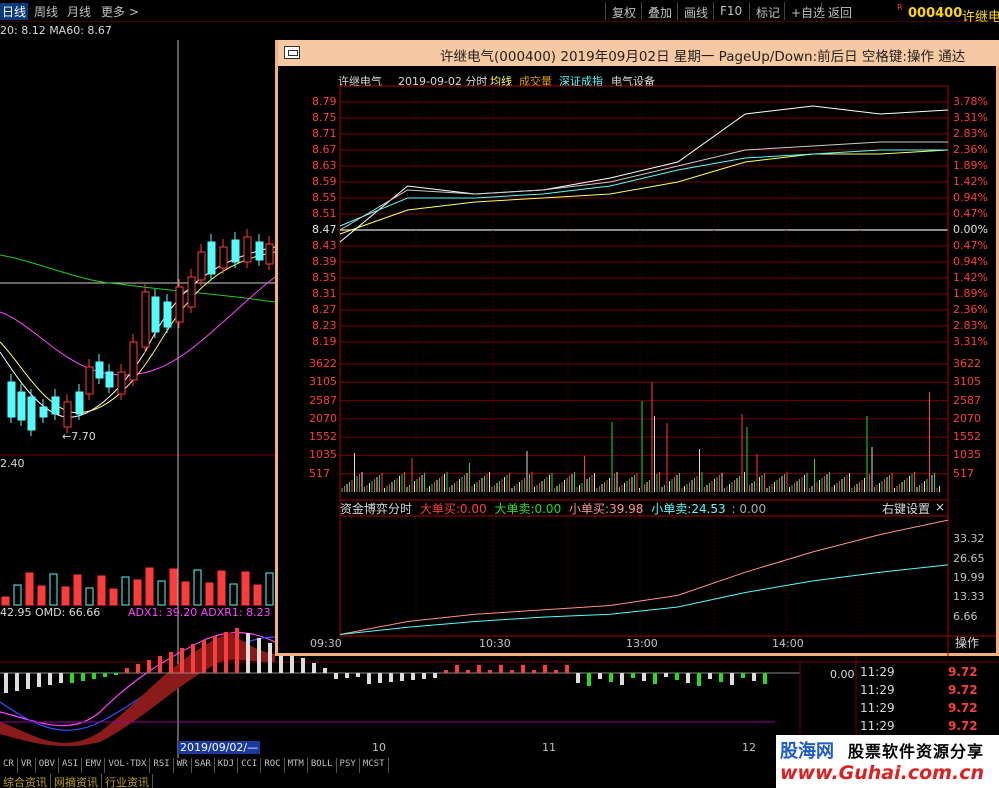 The image size is (999, 788). What do you see at coordinates (26, 765) in the screenshot?
I see `indicator-tab: VR` at bounding box center [26, 765].